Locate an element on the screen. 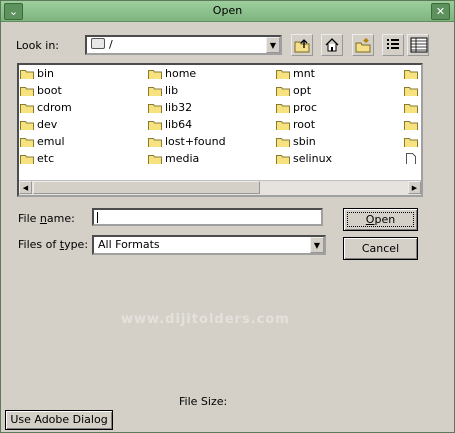 The image size is (455, 433). title-bar: ⌄ Open ✕ is located at coordinates (227, 11).